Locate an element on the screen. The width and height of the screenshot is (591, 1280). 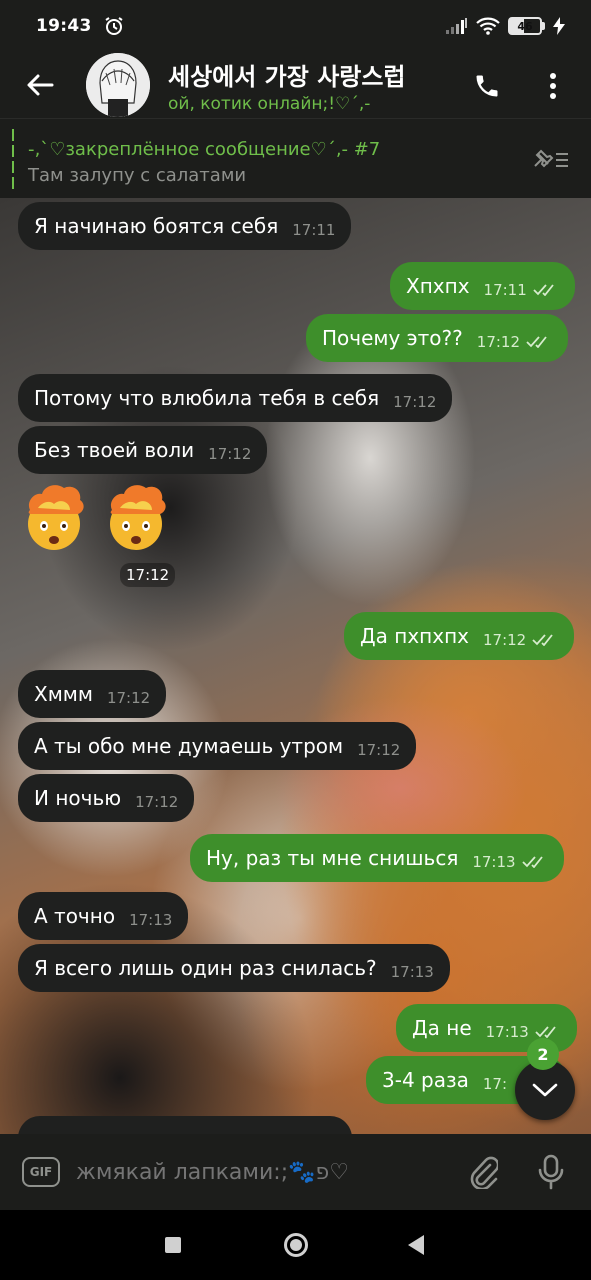
wifi-icon is located at coordinates (488, 26).